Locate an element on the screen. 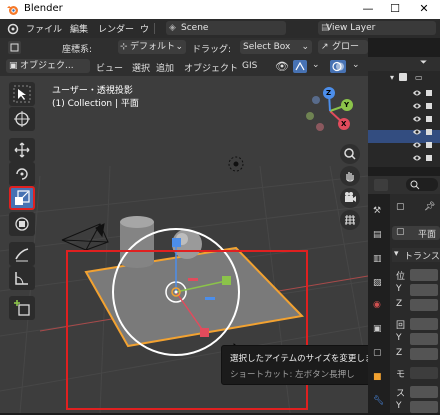 This screenshot has width=440, height=415. collection-icon: ▭ is located at coordinates (419, 77).